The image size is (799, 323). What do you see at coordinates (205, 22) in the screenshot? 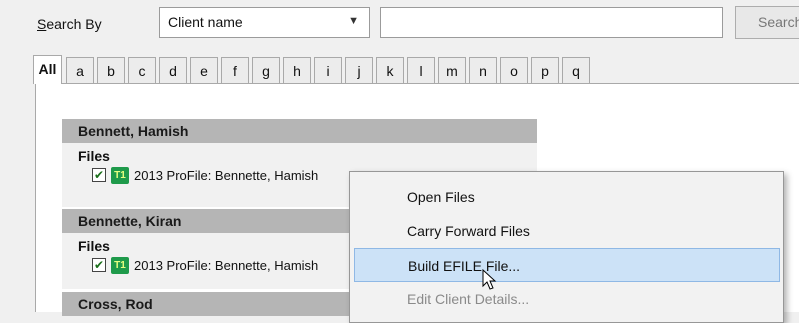
I see `search-by-value: Client name` at bounding box center [205, 22].